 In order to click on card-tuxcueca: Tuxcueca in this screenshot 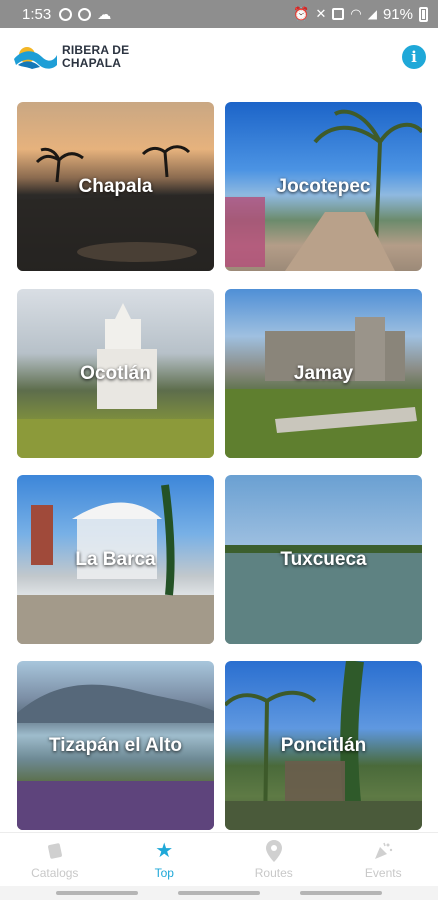, I will do `click(323, 559)`.